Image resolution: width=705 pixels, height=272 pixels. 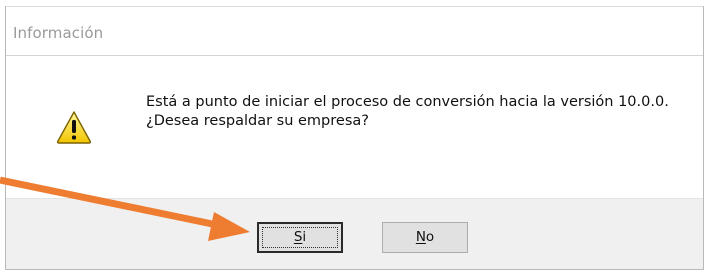 What do you see at coordinates (420, 237) in the screenshot?
I see `no-mnemonic: N` at bounding box center [420, 237].